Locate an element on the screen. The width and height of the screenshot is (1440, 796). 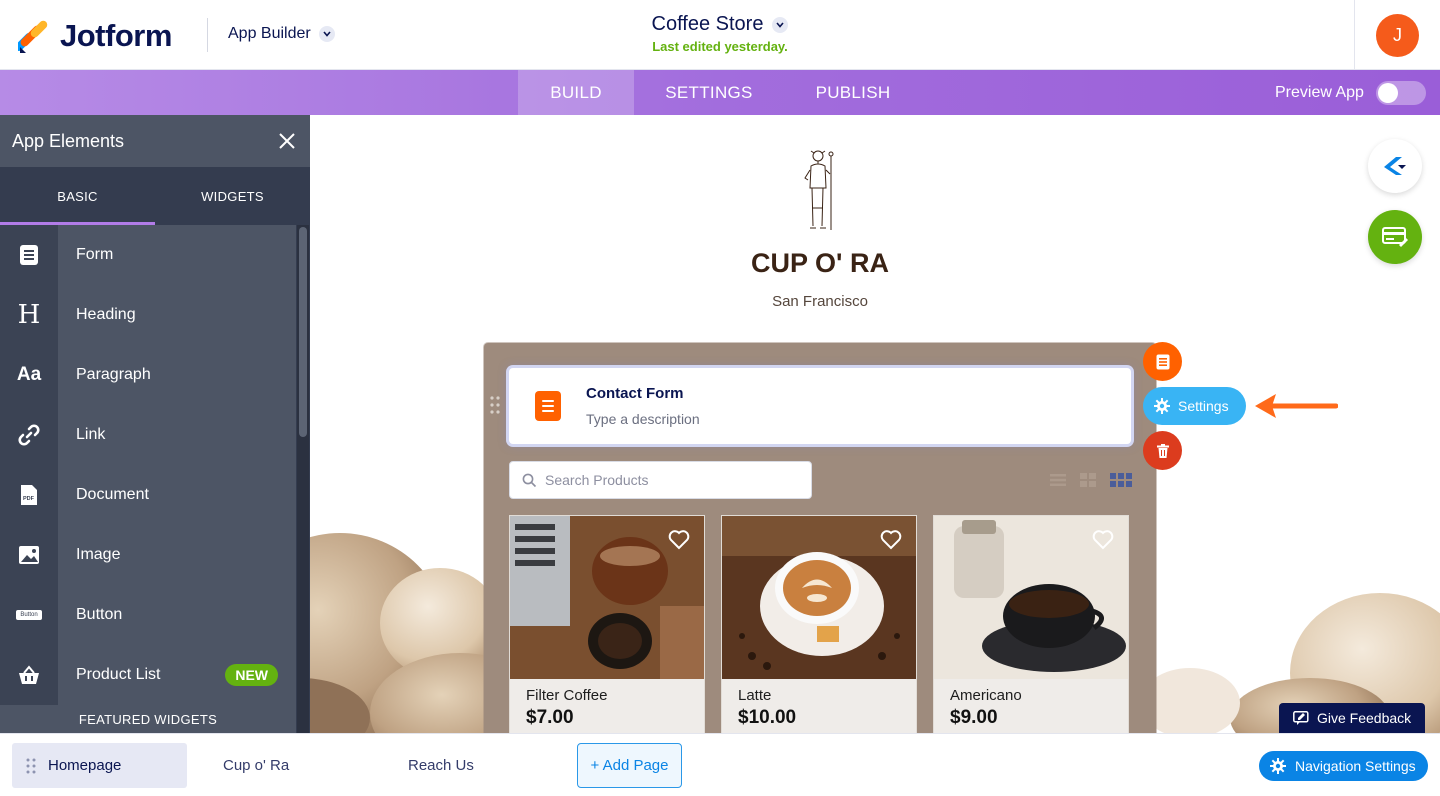
builder-nav-bar: BUILD SETTINGS PUBLISH Preview App is located at coordinates (720, 92).